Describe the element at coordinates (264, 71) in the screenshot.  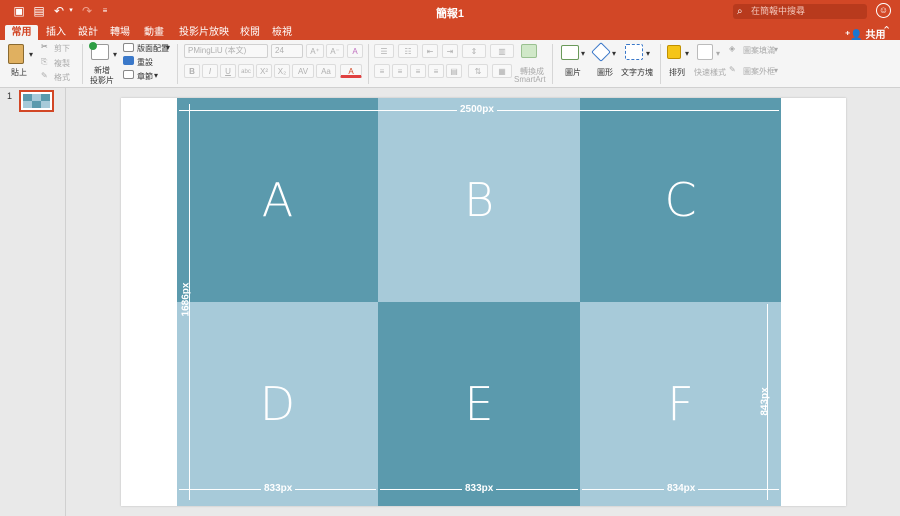
I see `superscript-button: X²` at that location.